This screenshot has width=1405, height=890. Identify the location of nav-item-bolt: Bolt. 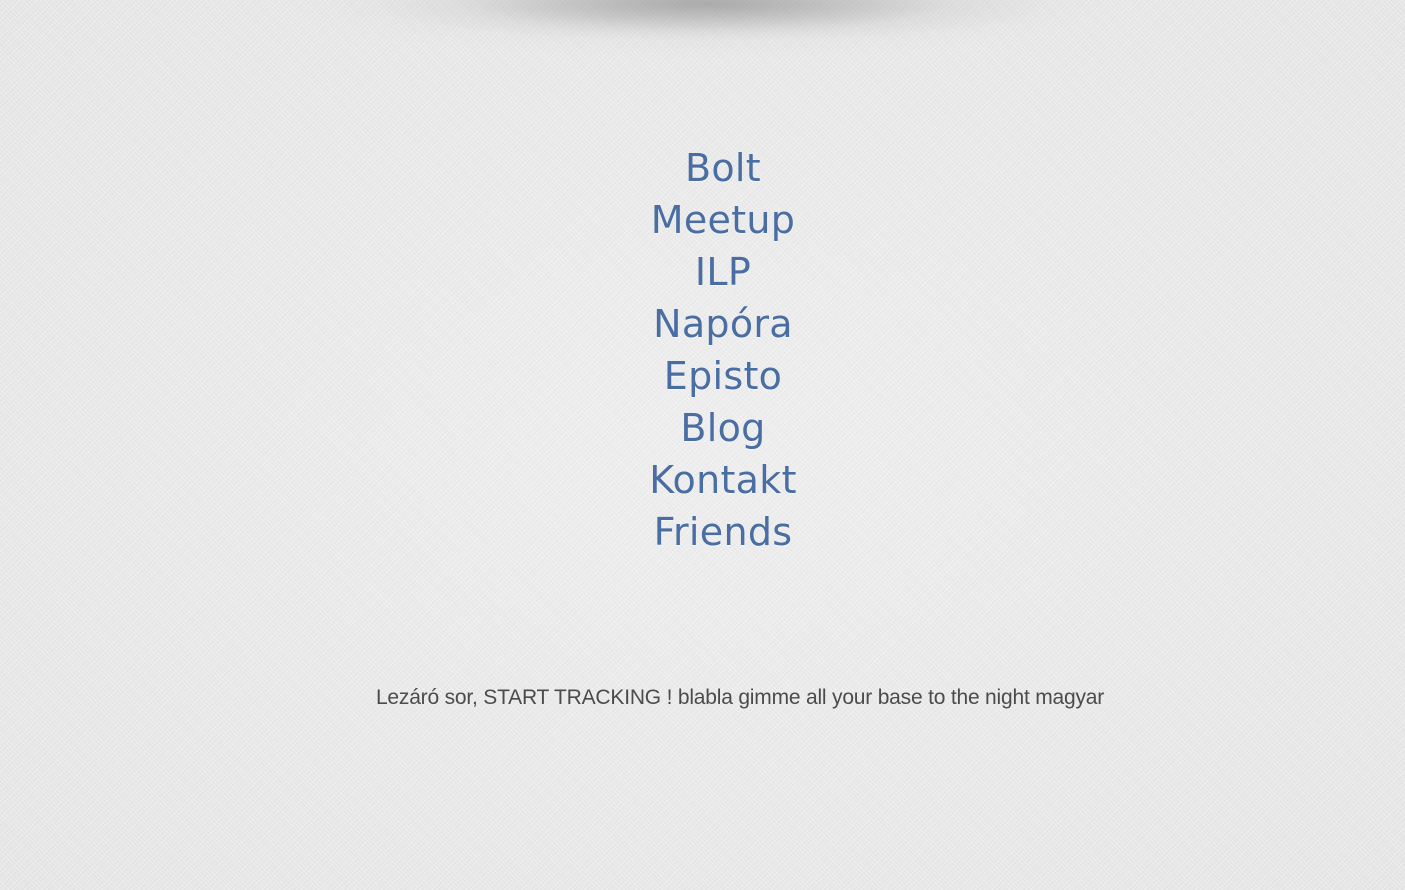
(723, 168).